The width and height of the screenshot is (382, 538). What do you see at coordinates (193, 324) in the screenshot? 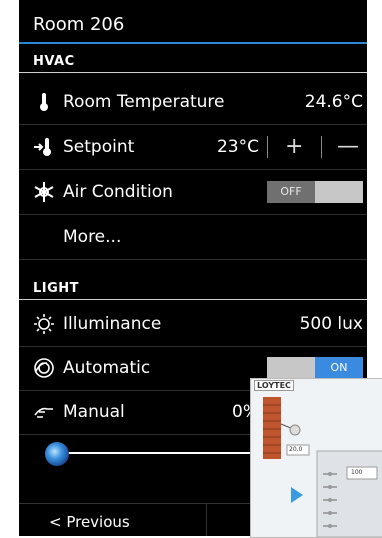
I see `row-illuminance: Illuminance 500 lux` at bounding box center [193, 324].